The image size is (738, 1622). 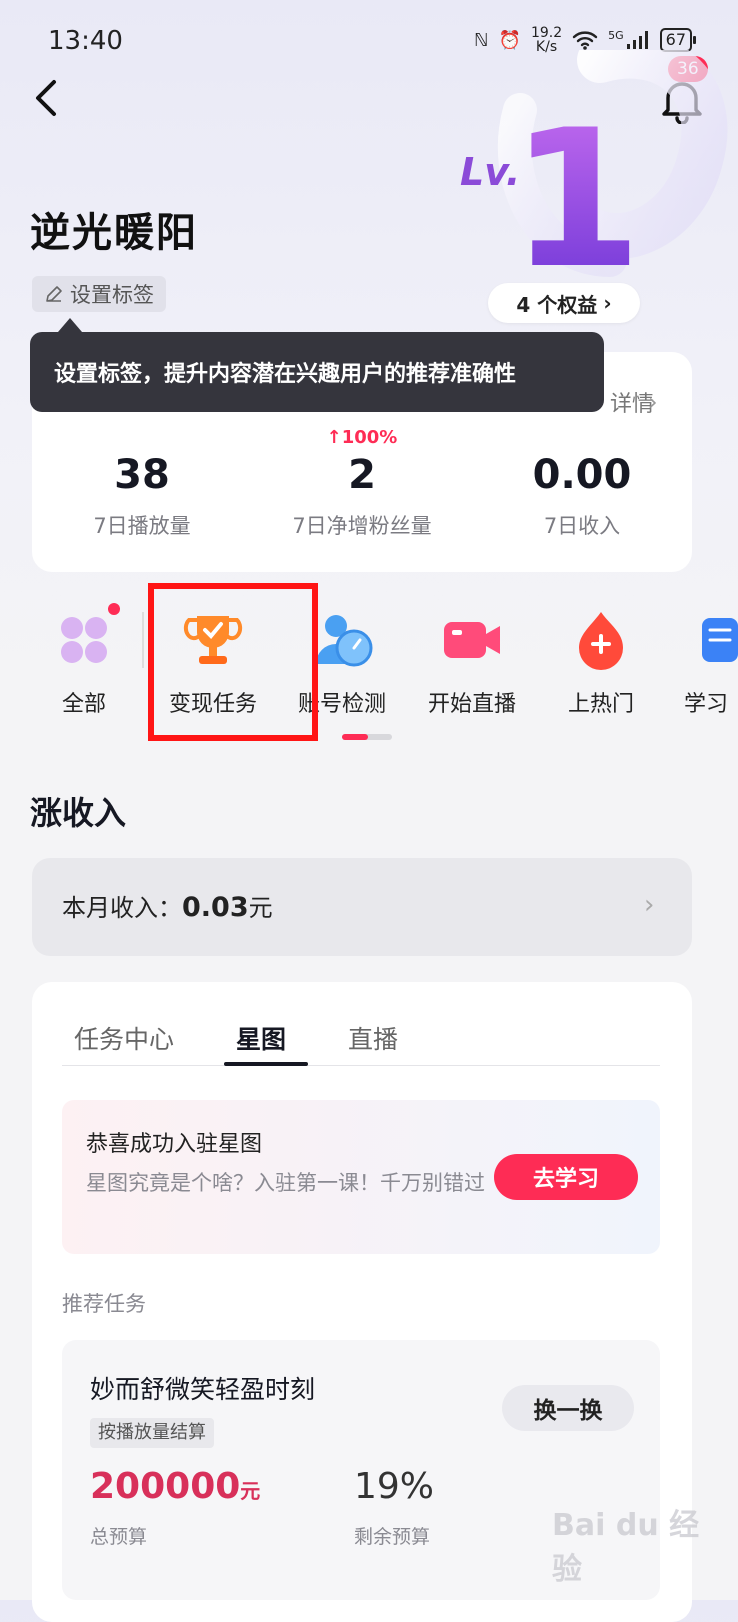 What do you see at coordinates (215, 907) in the screenshot?
I see `income-value: 0.03` at bounding box center [215, 907].